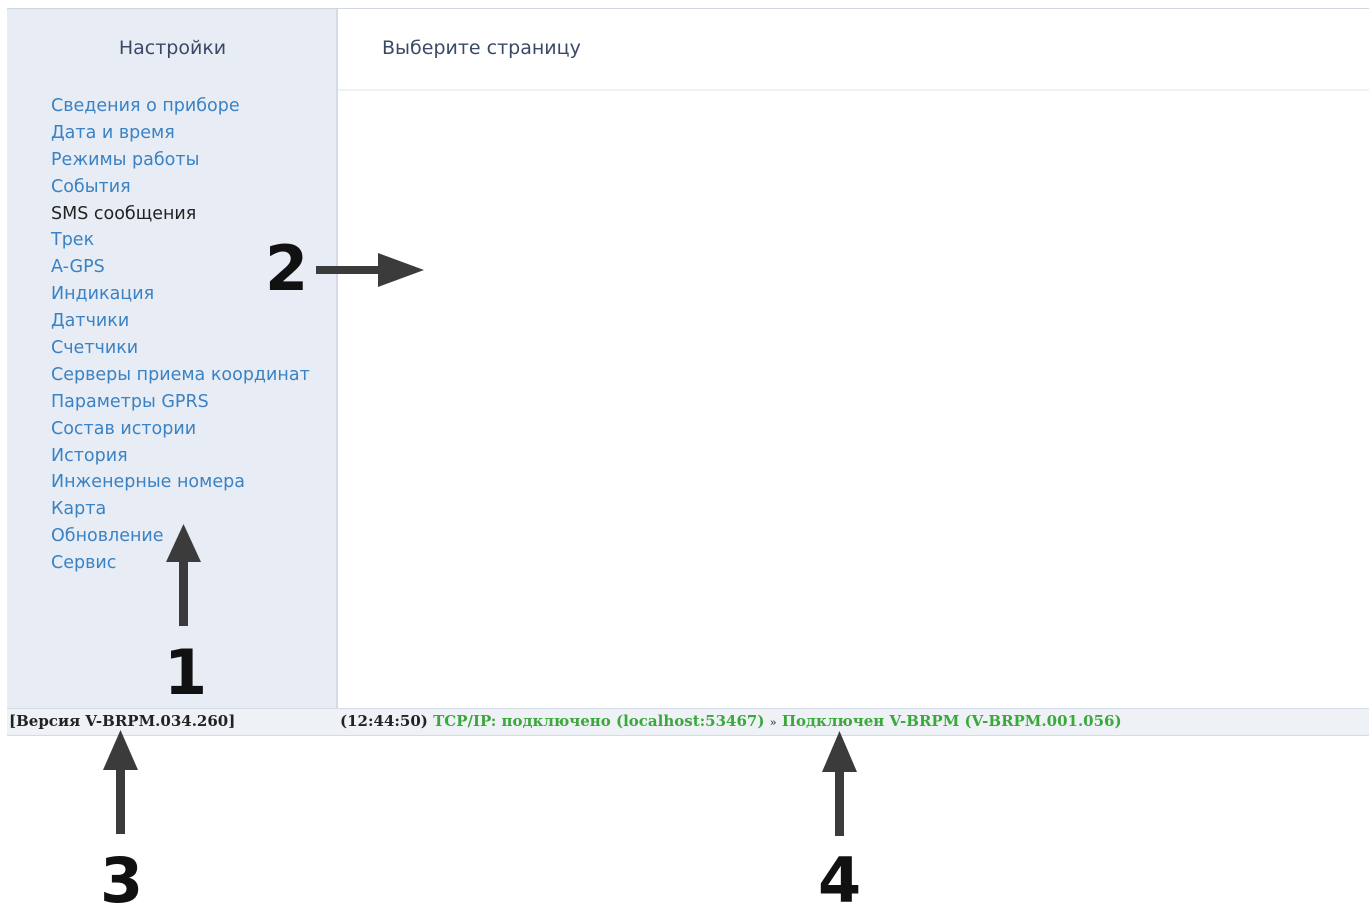  I want to click on annotation-number-4: 4, so click(840, 880).